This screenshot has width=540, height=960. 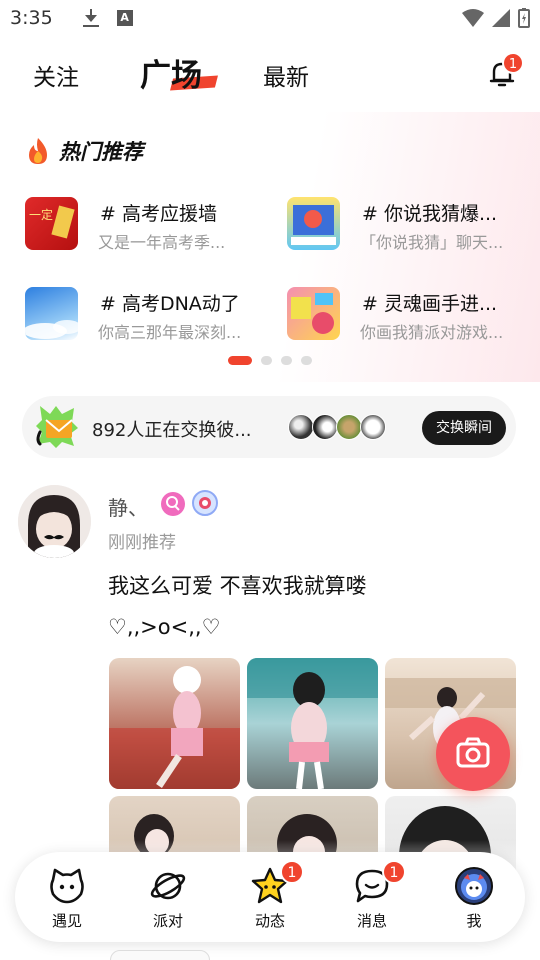 What do you see at coordinates (270, 18) in the screenshot?
I see `status-bar: 3:35 A` at bounding box center [270, 18].